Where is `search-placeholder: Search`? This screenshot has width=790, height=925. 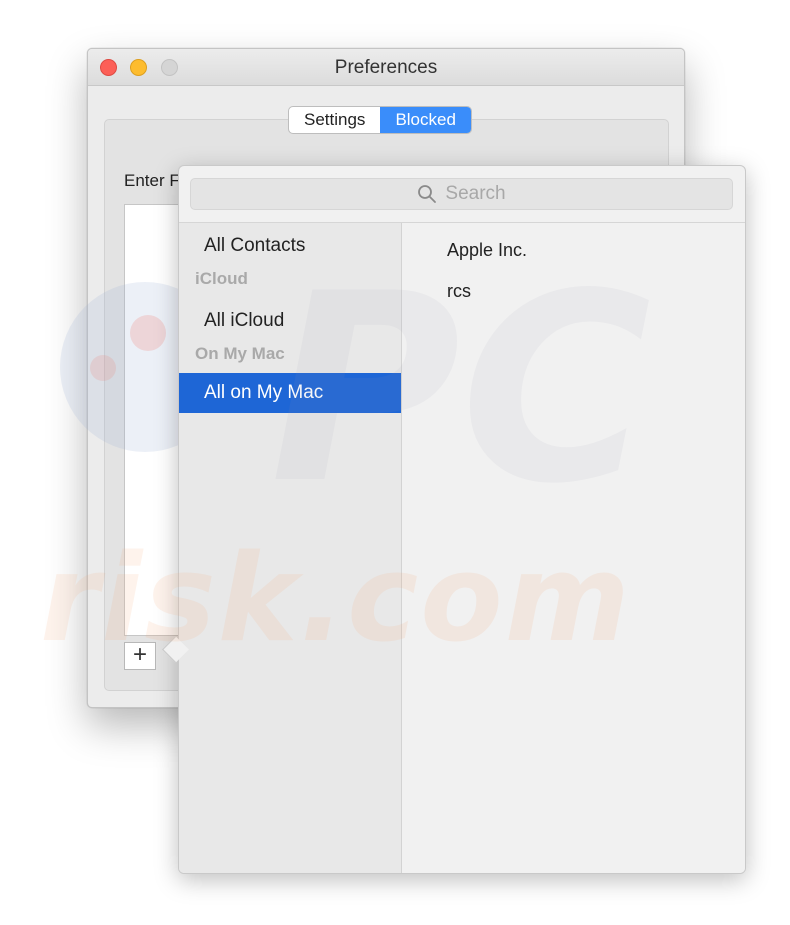 search-placeholder: Search is located at coordinates (475, 193).